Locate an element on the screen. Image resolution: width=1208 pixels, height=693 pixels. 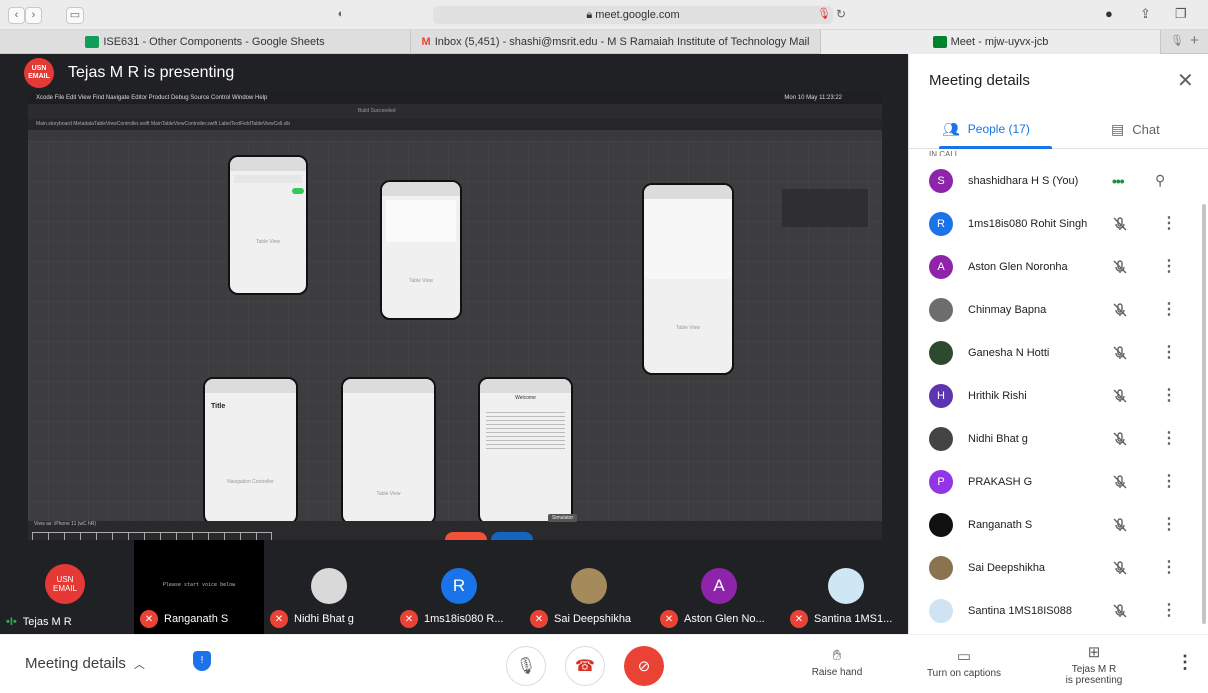
tab-people: 👥︎ People (17) is located at coordinates (986, 129).